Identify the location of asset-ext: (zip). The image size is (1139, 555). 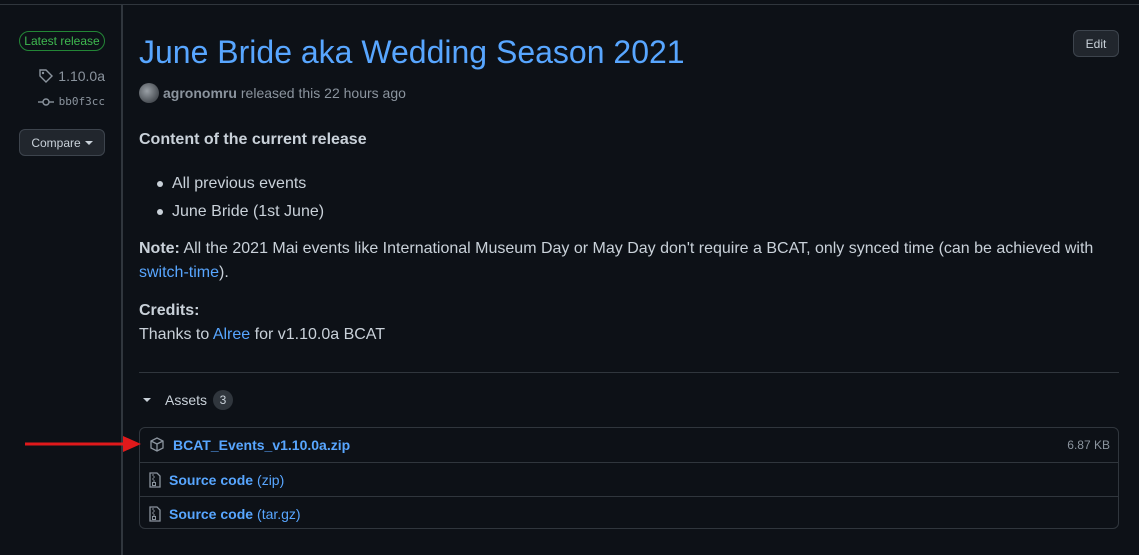
(270, 480).